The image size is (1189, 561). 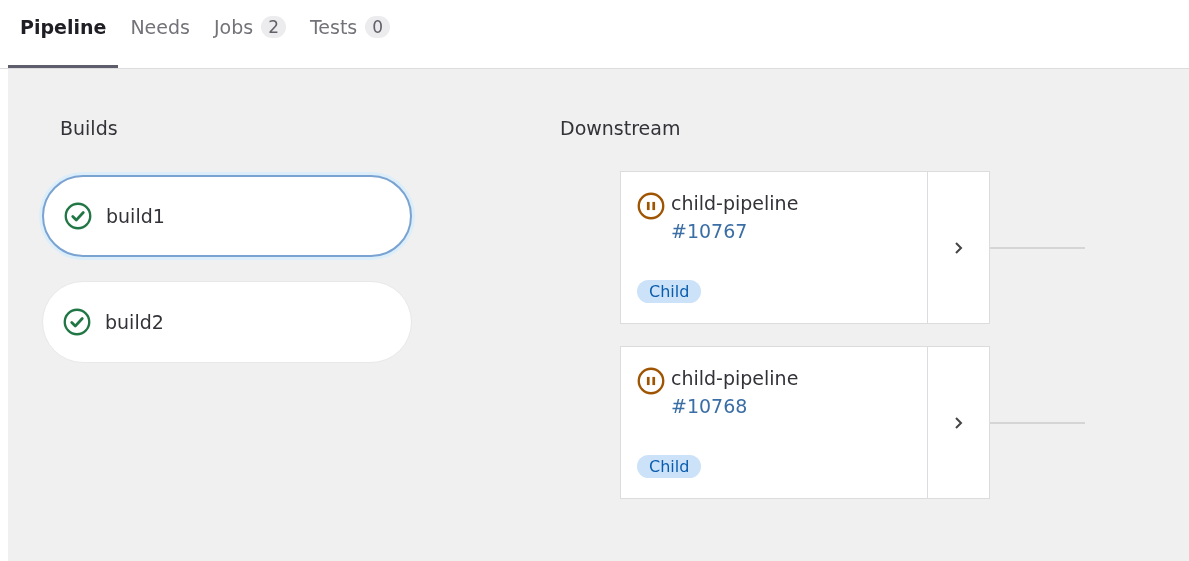 What do you see at coordinates (621, 128) in the screenshot?
I see `stage-title: Downstream` at bounding box center [621, 128].